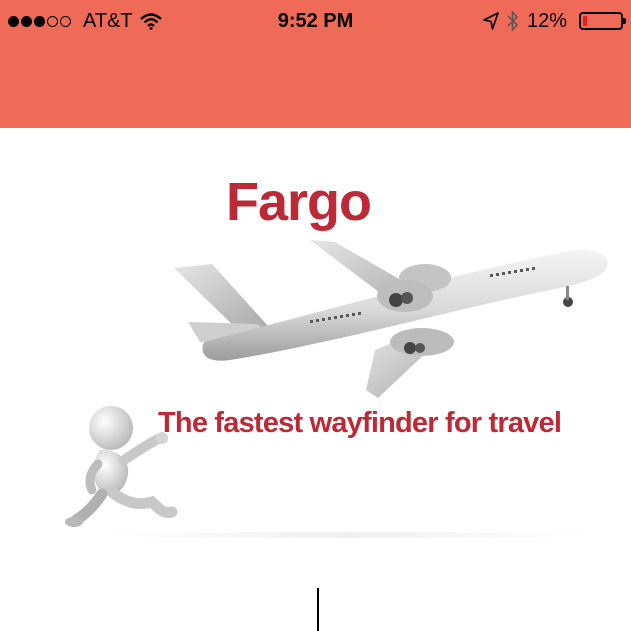 The width and height of the screenshot is (631, 631). Describe the element at coordinates (512, 21) in the screenshot. I see `bluetooth-icon` at that location.